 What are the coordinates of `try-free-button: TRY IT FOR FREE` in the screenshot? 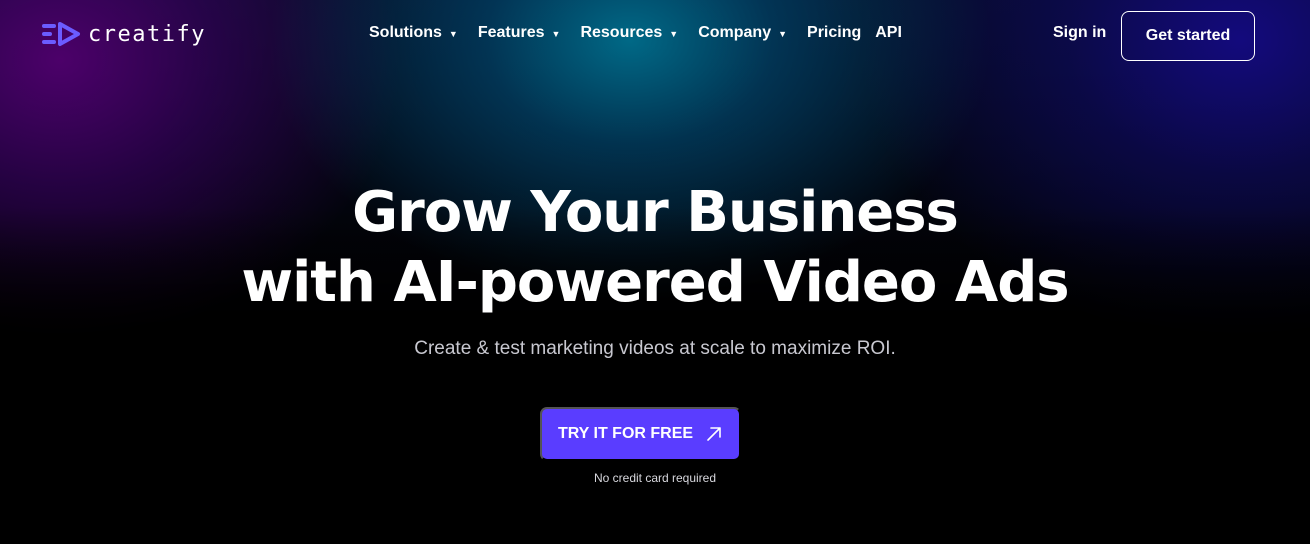 It's located at (640, 434).